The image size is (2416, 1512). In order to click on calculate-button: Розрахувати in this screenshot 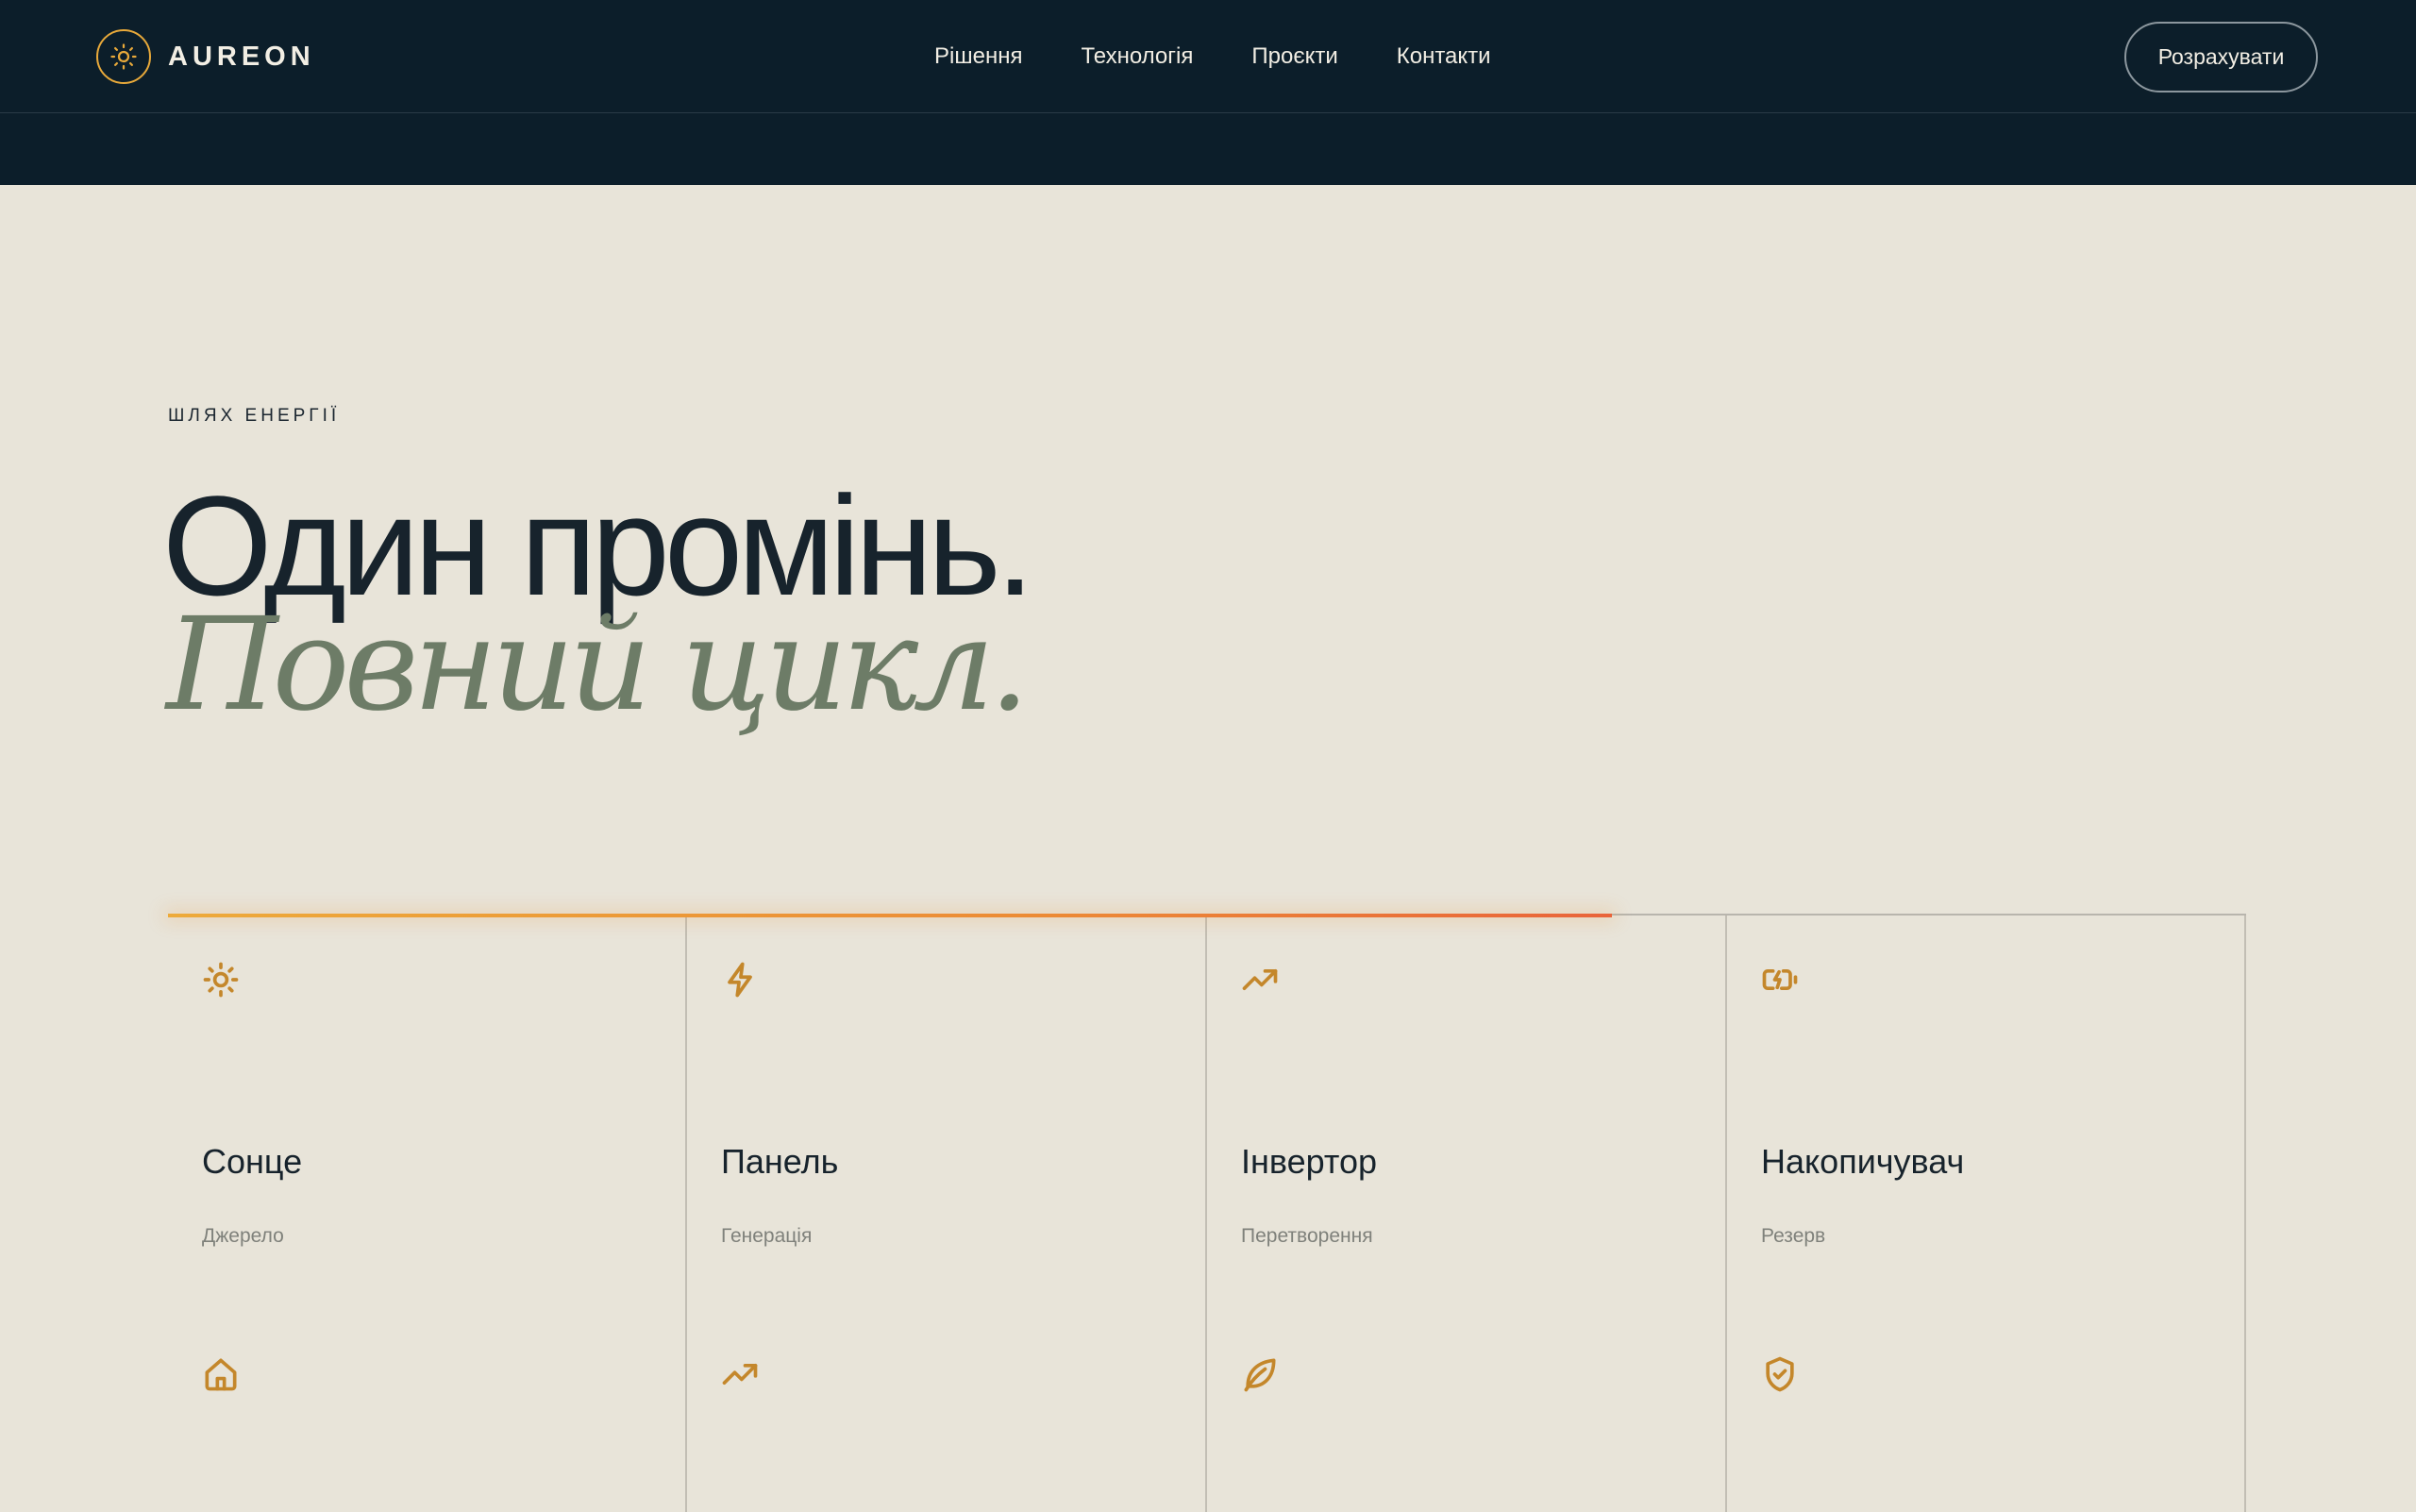, I will do `click(2221, 57)`.